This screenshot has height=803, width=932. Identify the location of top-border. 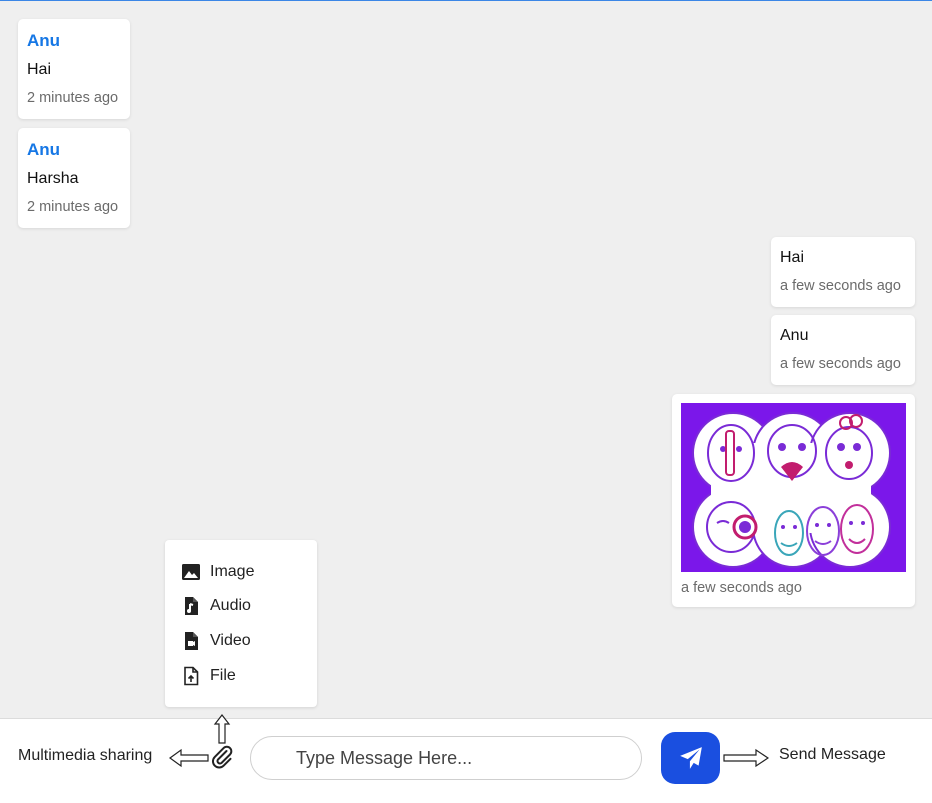
(466, 0).